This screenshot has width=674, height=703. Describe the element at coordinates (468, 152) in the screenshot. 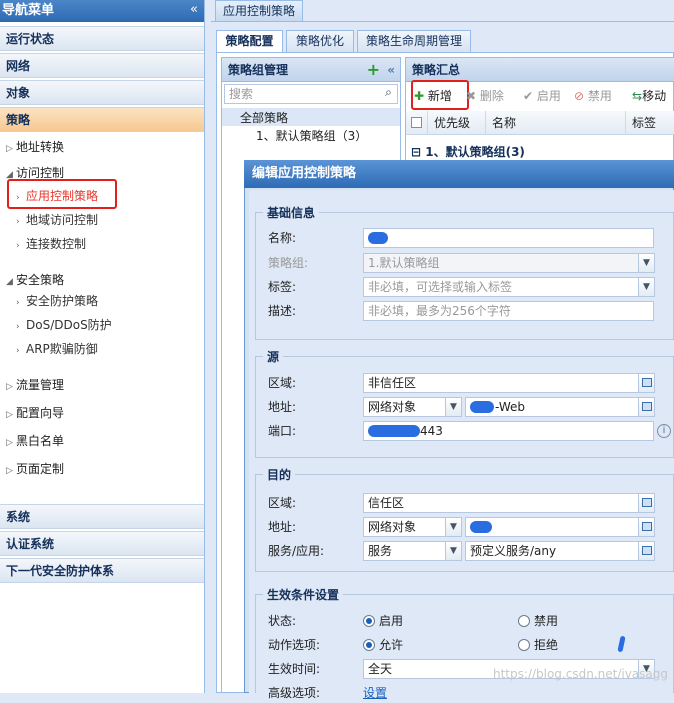

I see `group-row: ⊟ 1、默认策略组(3)` at that location.